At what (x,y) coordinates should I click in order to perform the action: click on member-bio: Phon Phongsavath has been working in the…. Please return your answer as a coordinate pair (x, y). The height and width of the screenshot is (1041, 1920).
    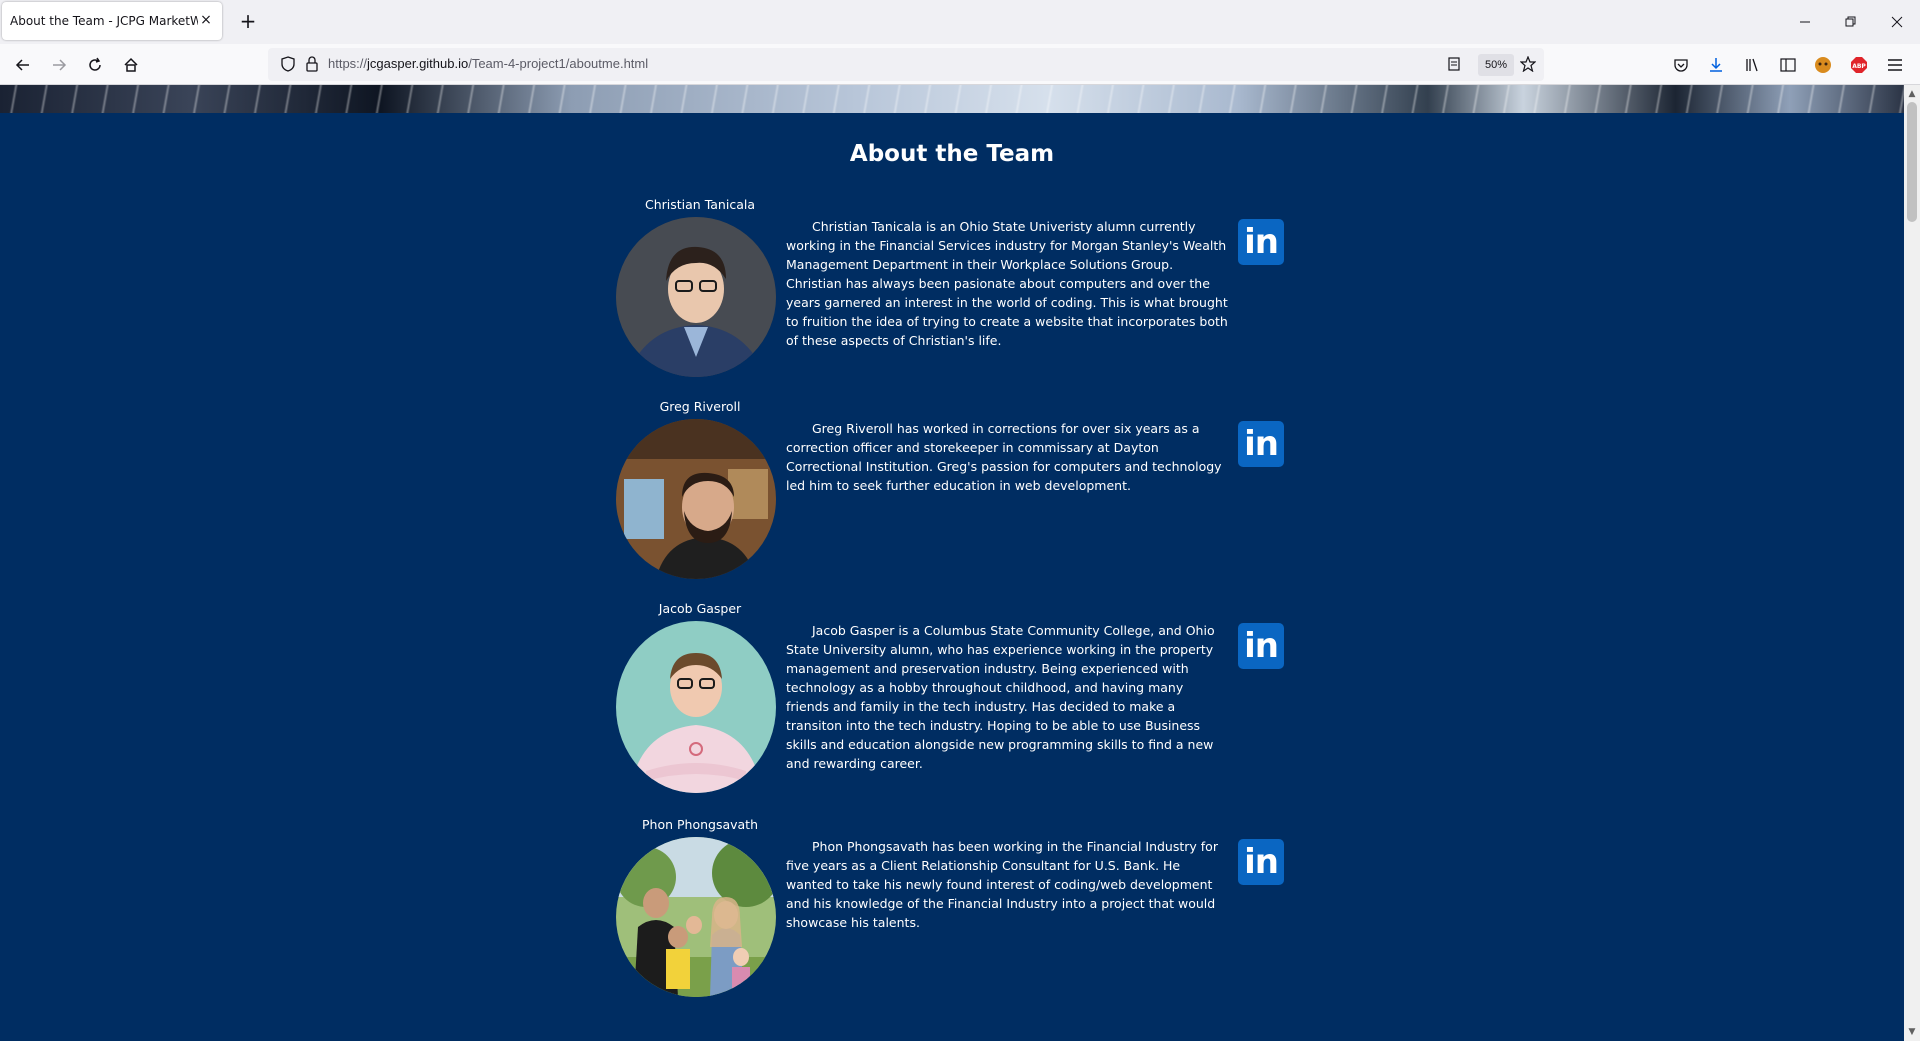
    Looking at the image, I should click on (1002, 884).